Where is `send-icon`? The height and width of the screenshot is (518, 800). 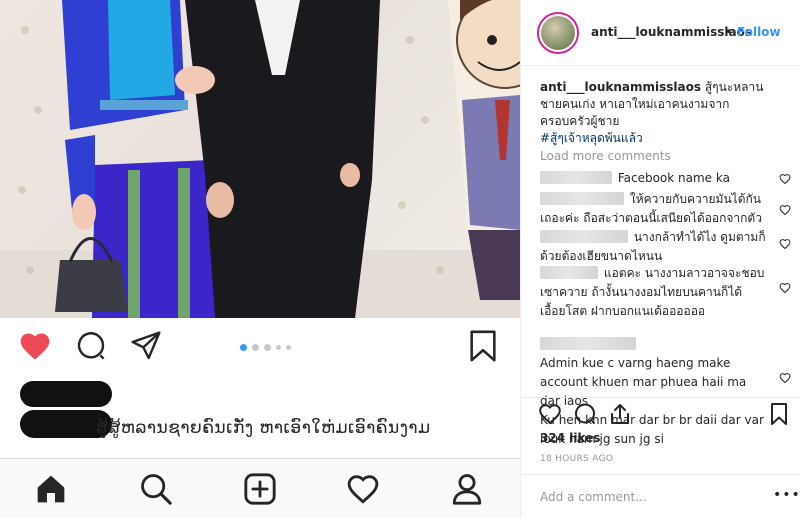 send-icon is located at coordinates (146, 346).